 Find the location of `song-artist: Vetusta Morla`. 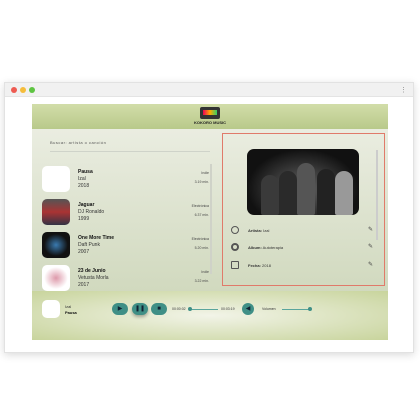

song-artist: Vetusta Morla is located at coordinates (93, 278).